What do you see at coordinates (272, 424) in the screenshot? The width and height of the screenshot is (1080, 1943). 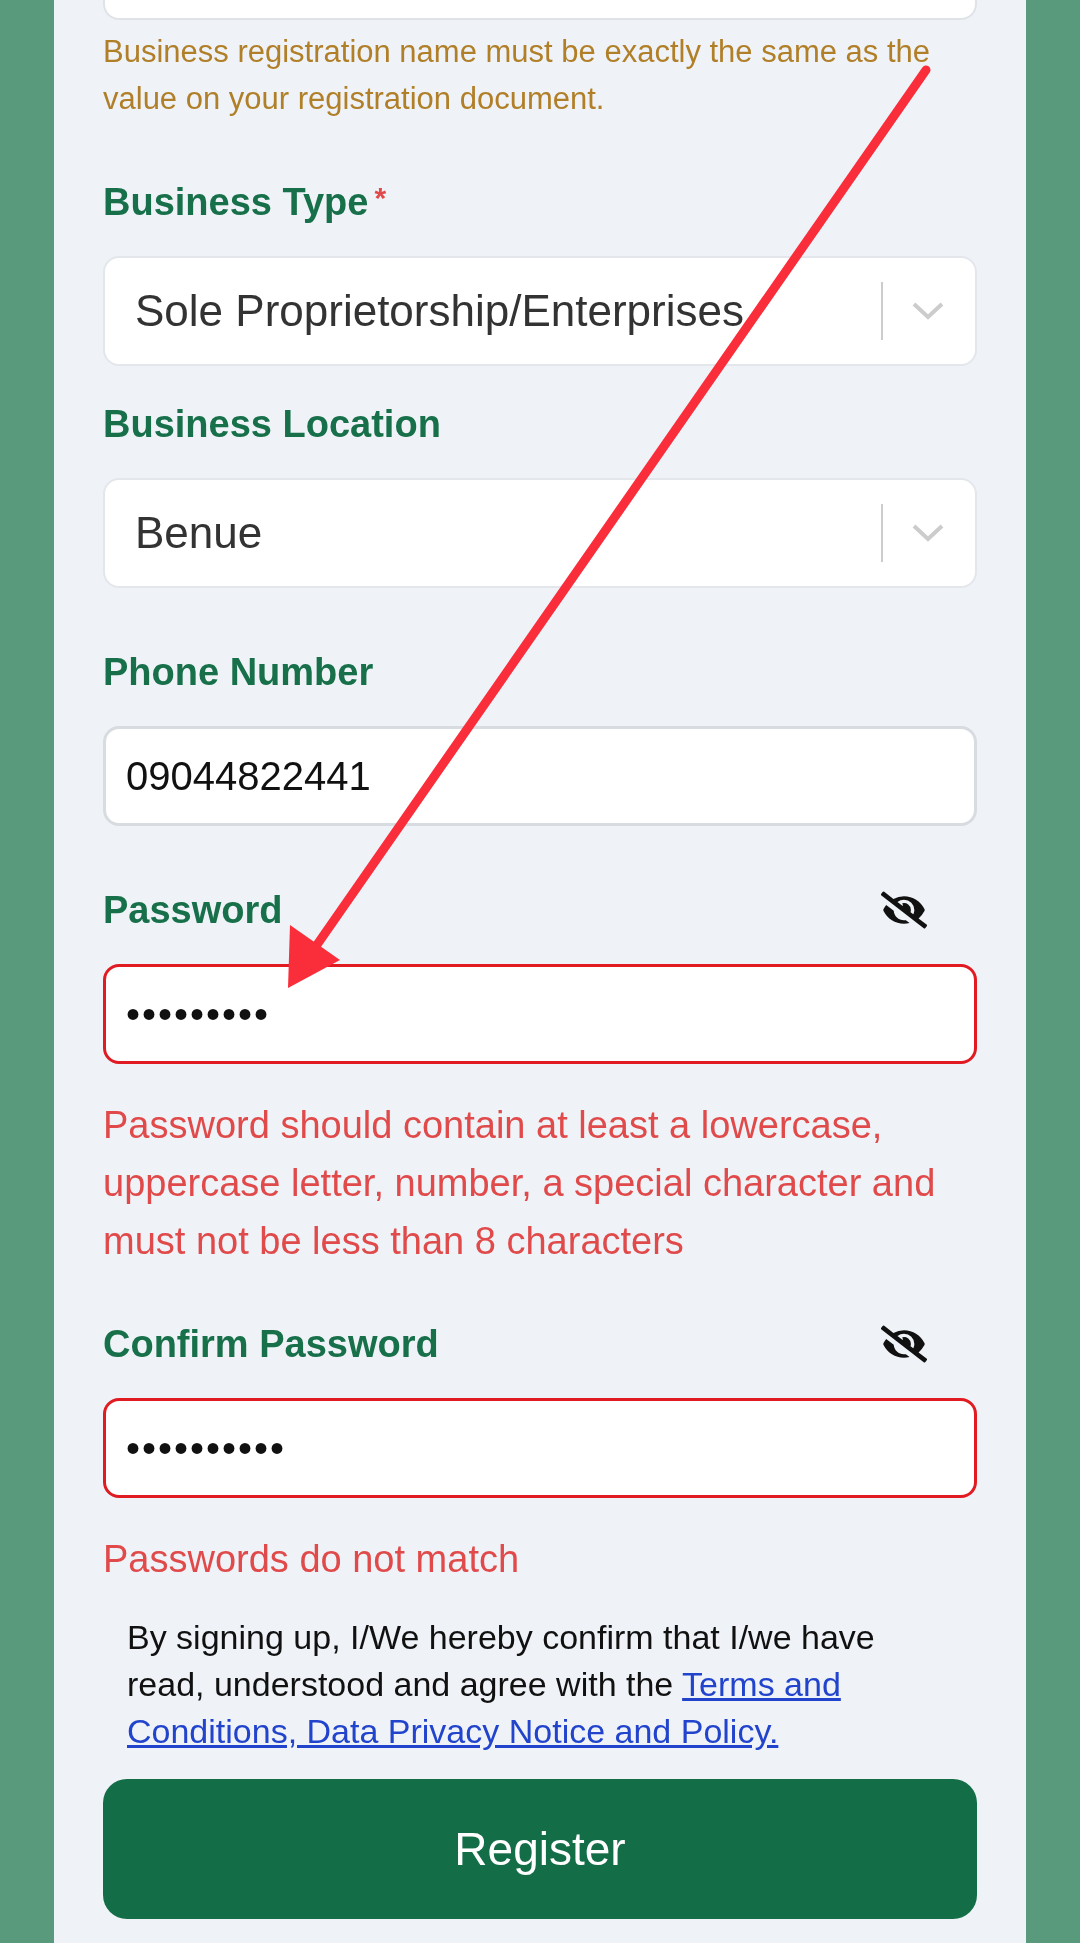 I see `field-label: Business Location` at bounding box center [272, 424].